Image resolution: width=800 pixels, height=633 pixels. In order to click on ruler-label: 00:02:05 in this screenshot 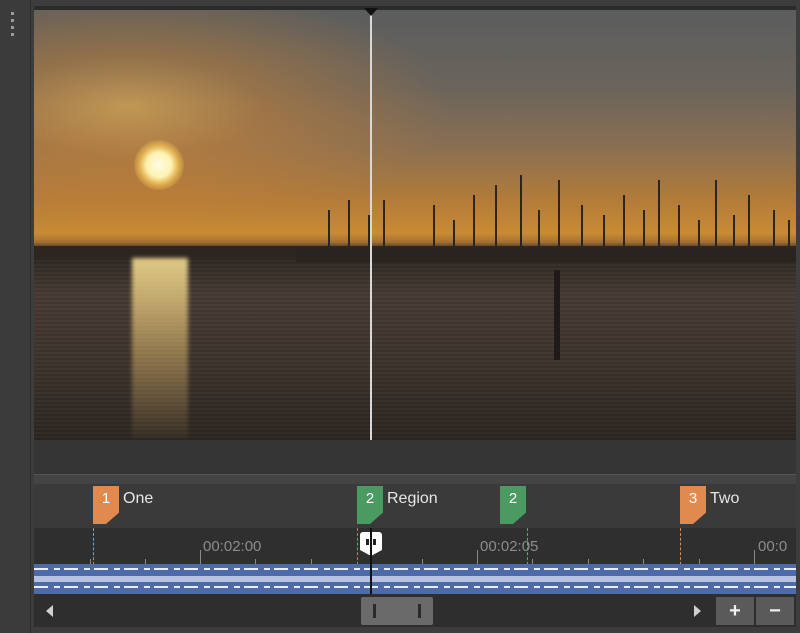, I will do `click(509, 546)`.